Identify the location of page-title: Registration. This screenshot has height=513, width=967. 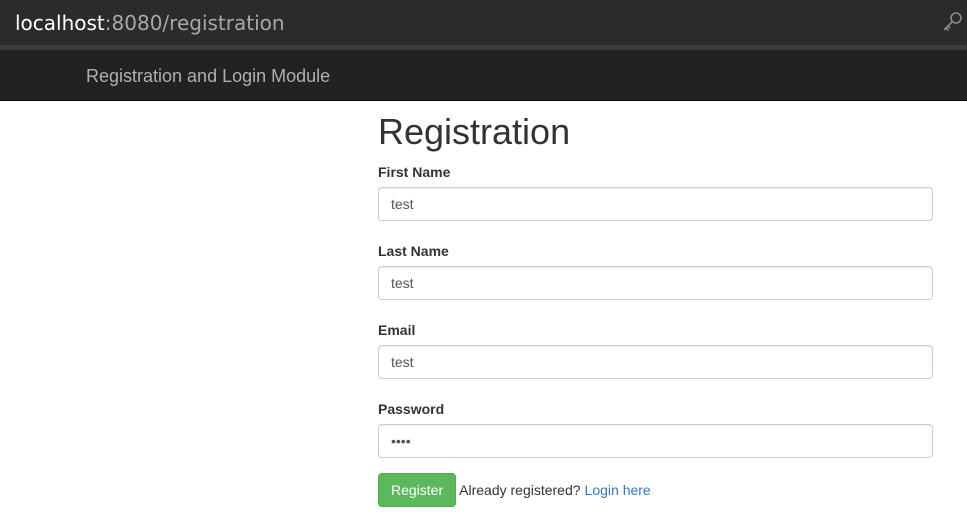
(474, 131).